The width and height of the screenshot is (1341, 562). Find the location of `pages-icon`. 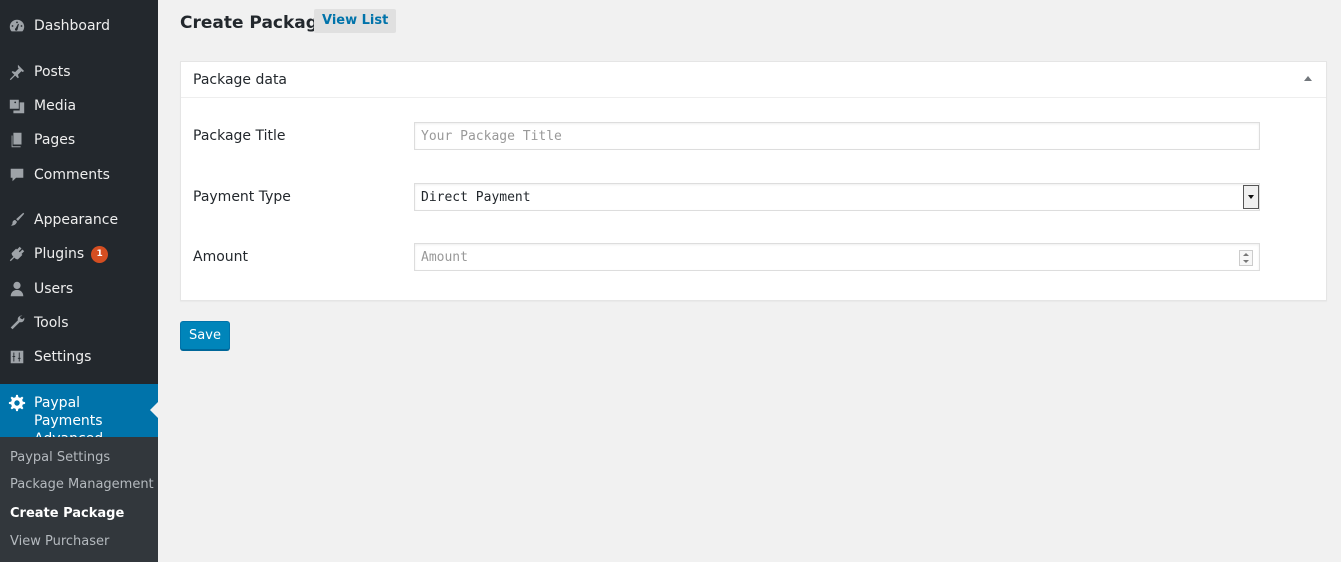

pages-icon is located at coordinates (17, 140).